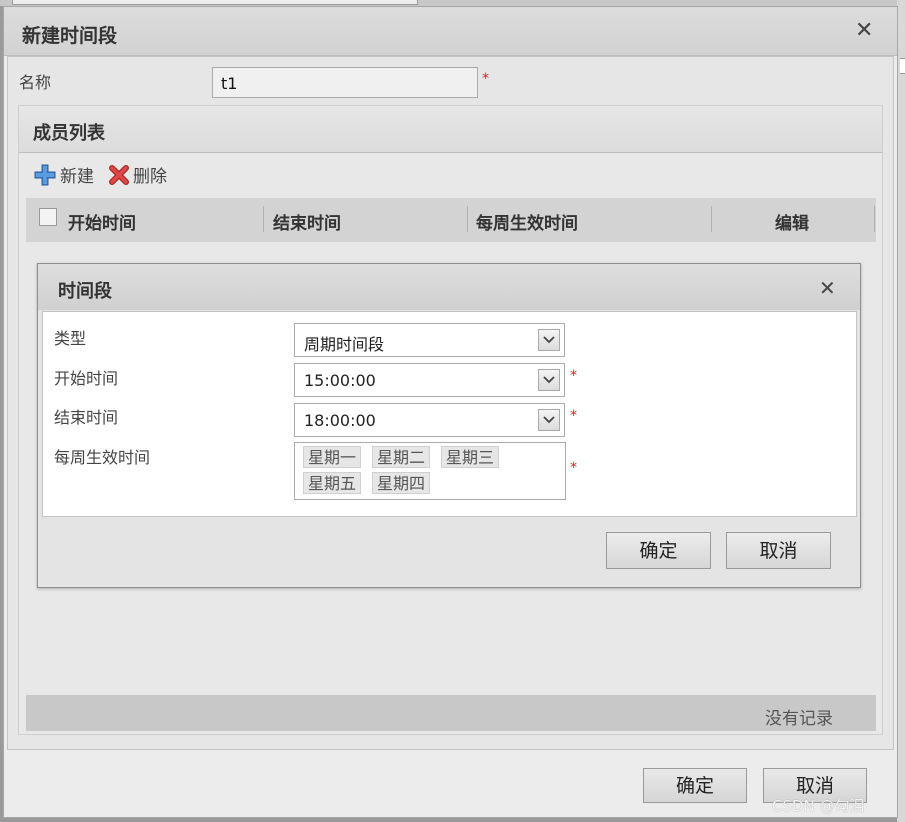 The image size is (905, 822). Describe the element at coordinates (901, 411) in the screenshot. I see `background-window-right` at that location.